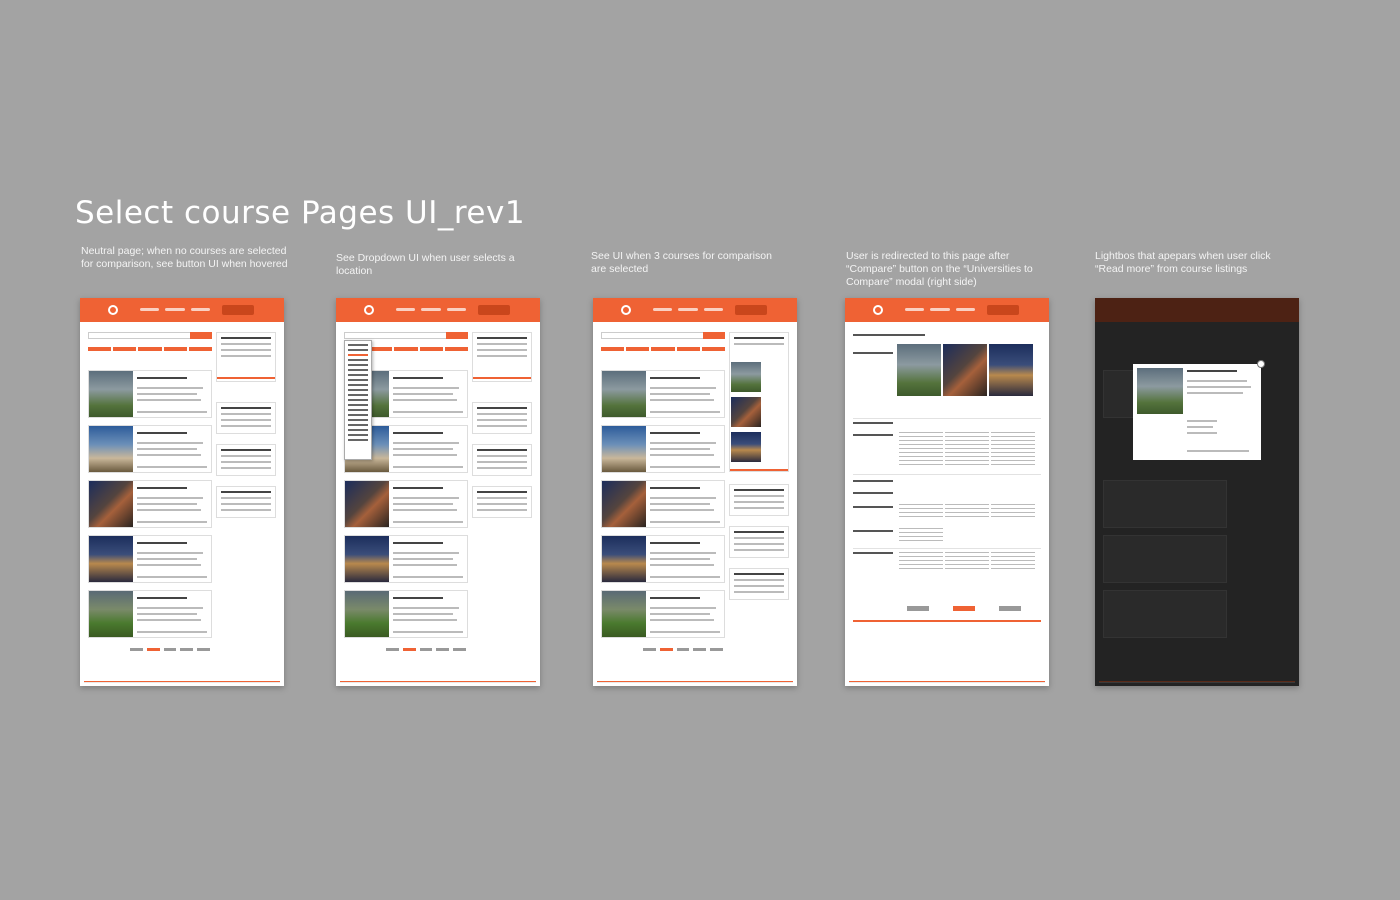  What do you see at coordinates (300, 213) in the screenshot?
I see `page-title: Select course Pages UI_rev1` at bounding box center [300, 213].